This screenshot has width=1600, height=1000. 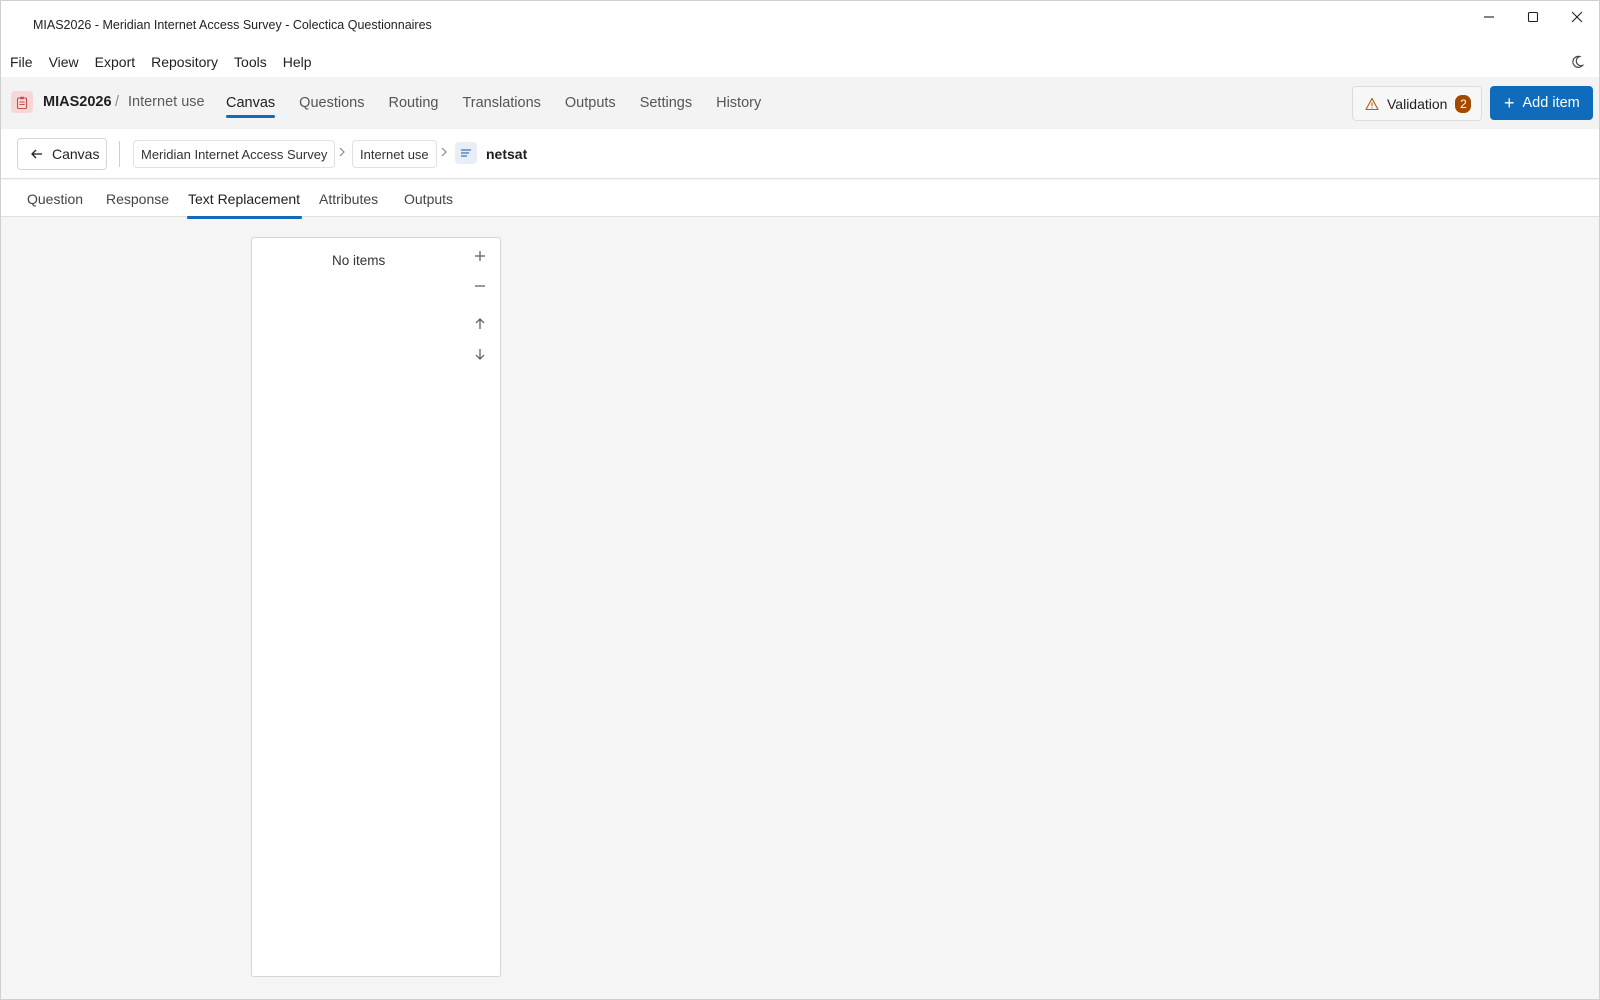 I want to click on arrow-up-icon, so click(x=480, y=323).